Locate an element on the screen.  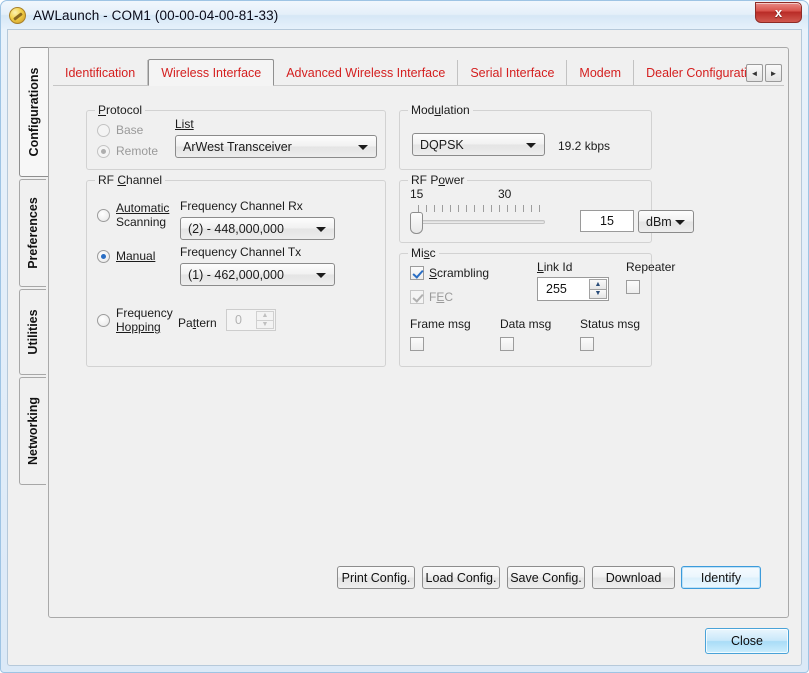
rf-power-min-label: 15 is located at coordinates (417, 194).